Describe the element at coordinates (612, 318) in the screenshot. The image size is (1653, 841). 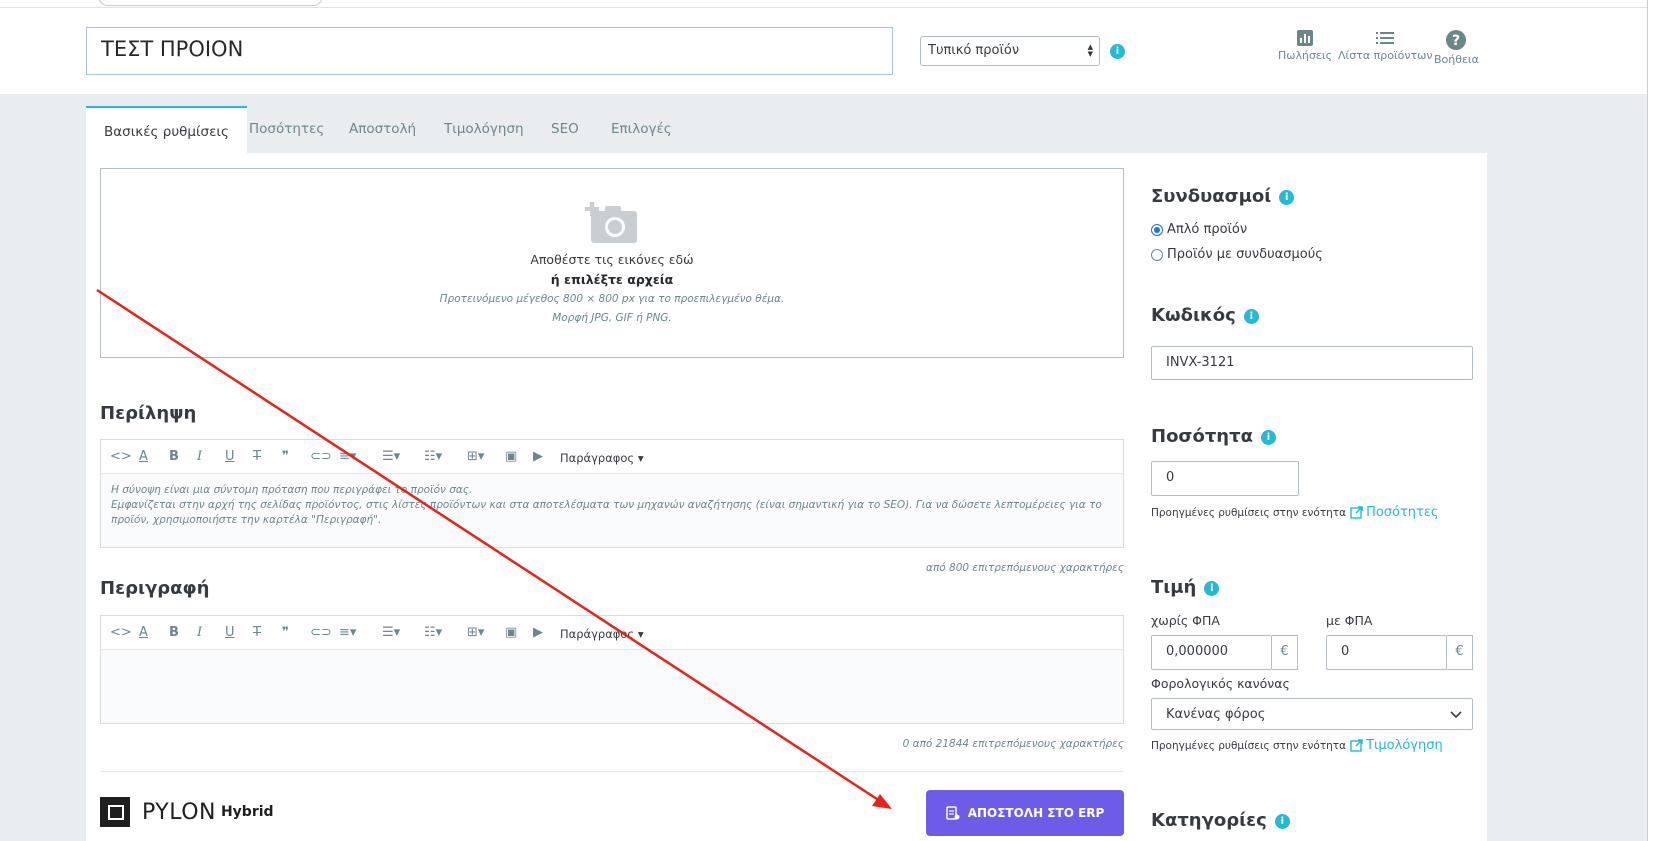
I see `dropzone-format-hint: Μορφή JPG, GIF ή PNG.` at that location.